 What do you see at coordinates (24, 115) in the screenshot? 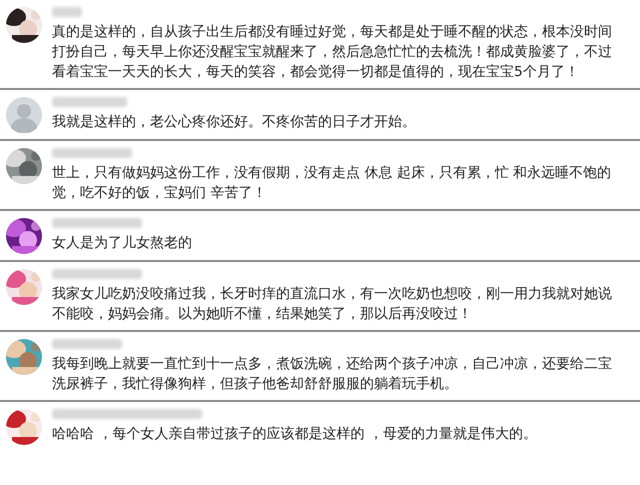
I see `avatar-placeholder-icon` at bounding box center [24, 115].